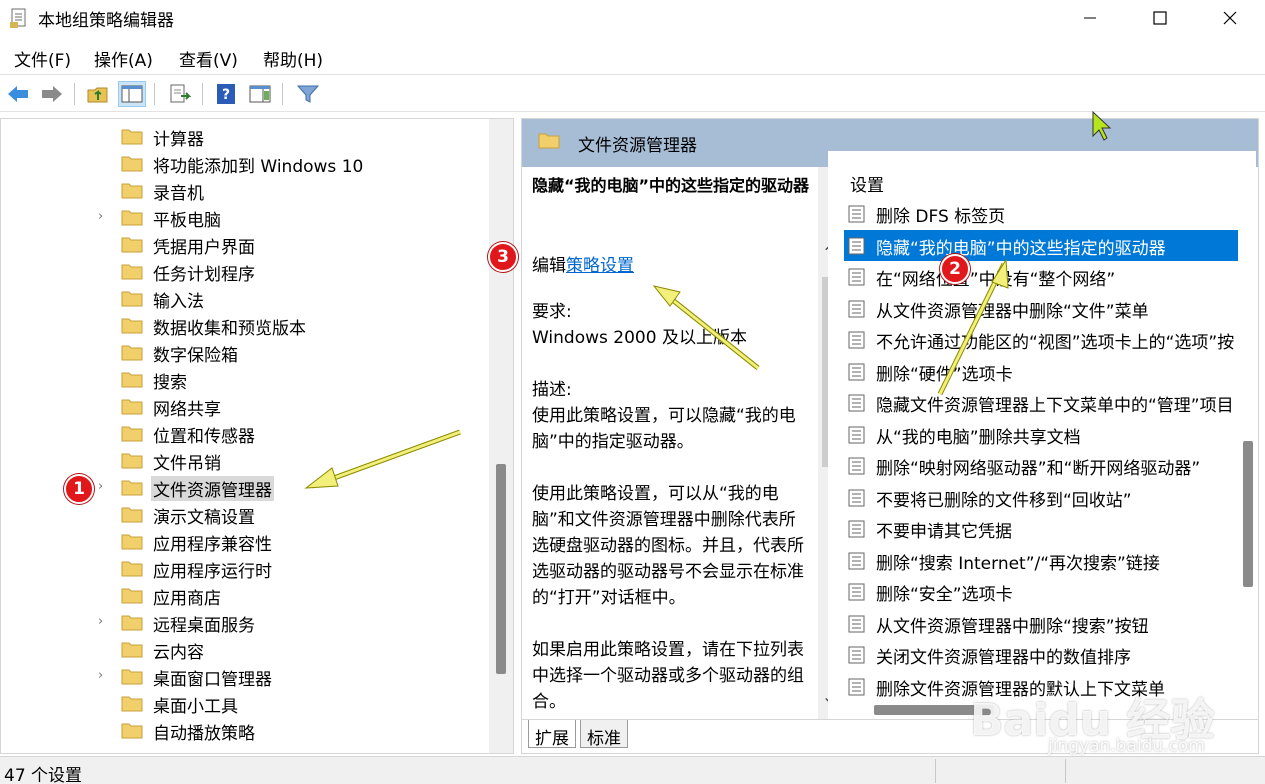  What do you see at coordinates (1041, 465) in the screenshot?
I see `setting-row: 删除“映射网络驱动器”和“断开网络驱动器”` at bounding box center [1041, 465].